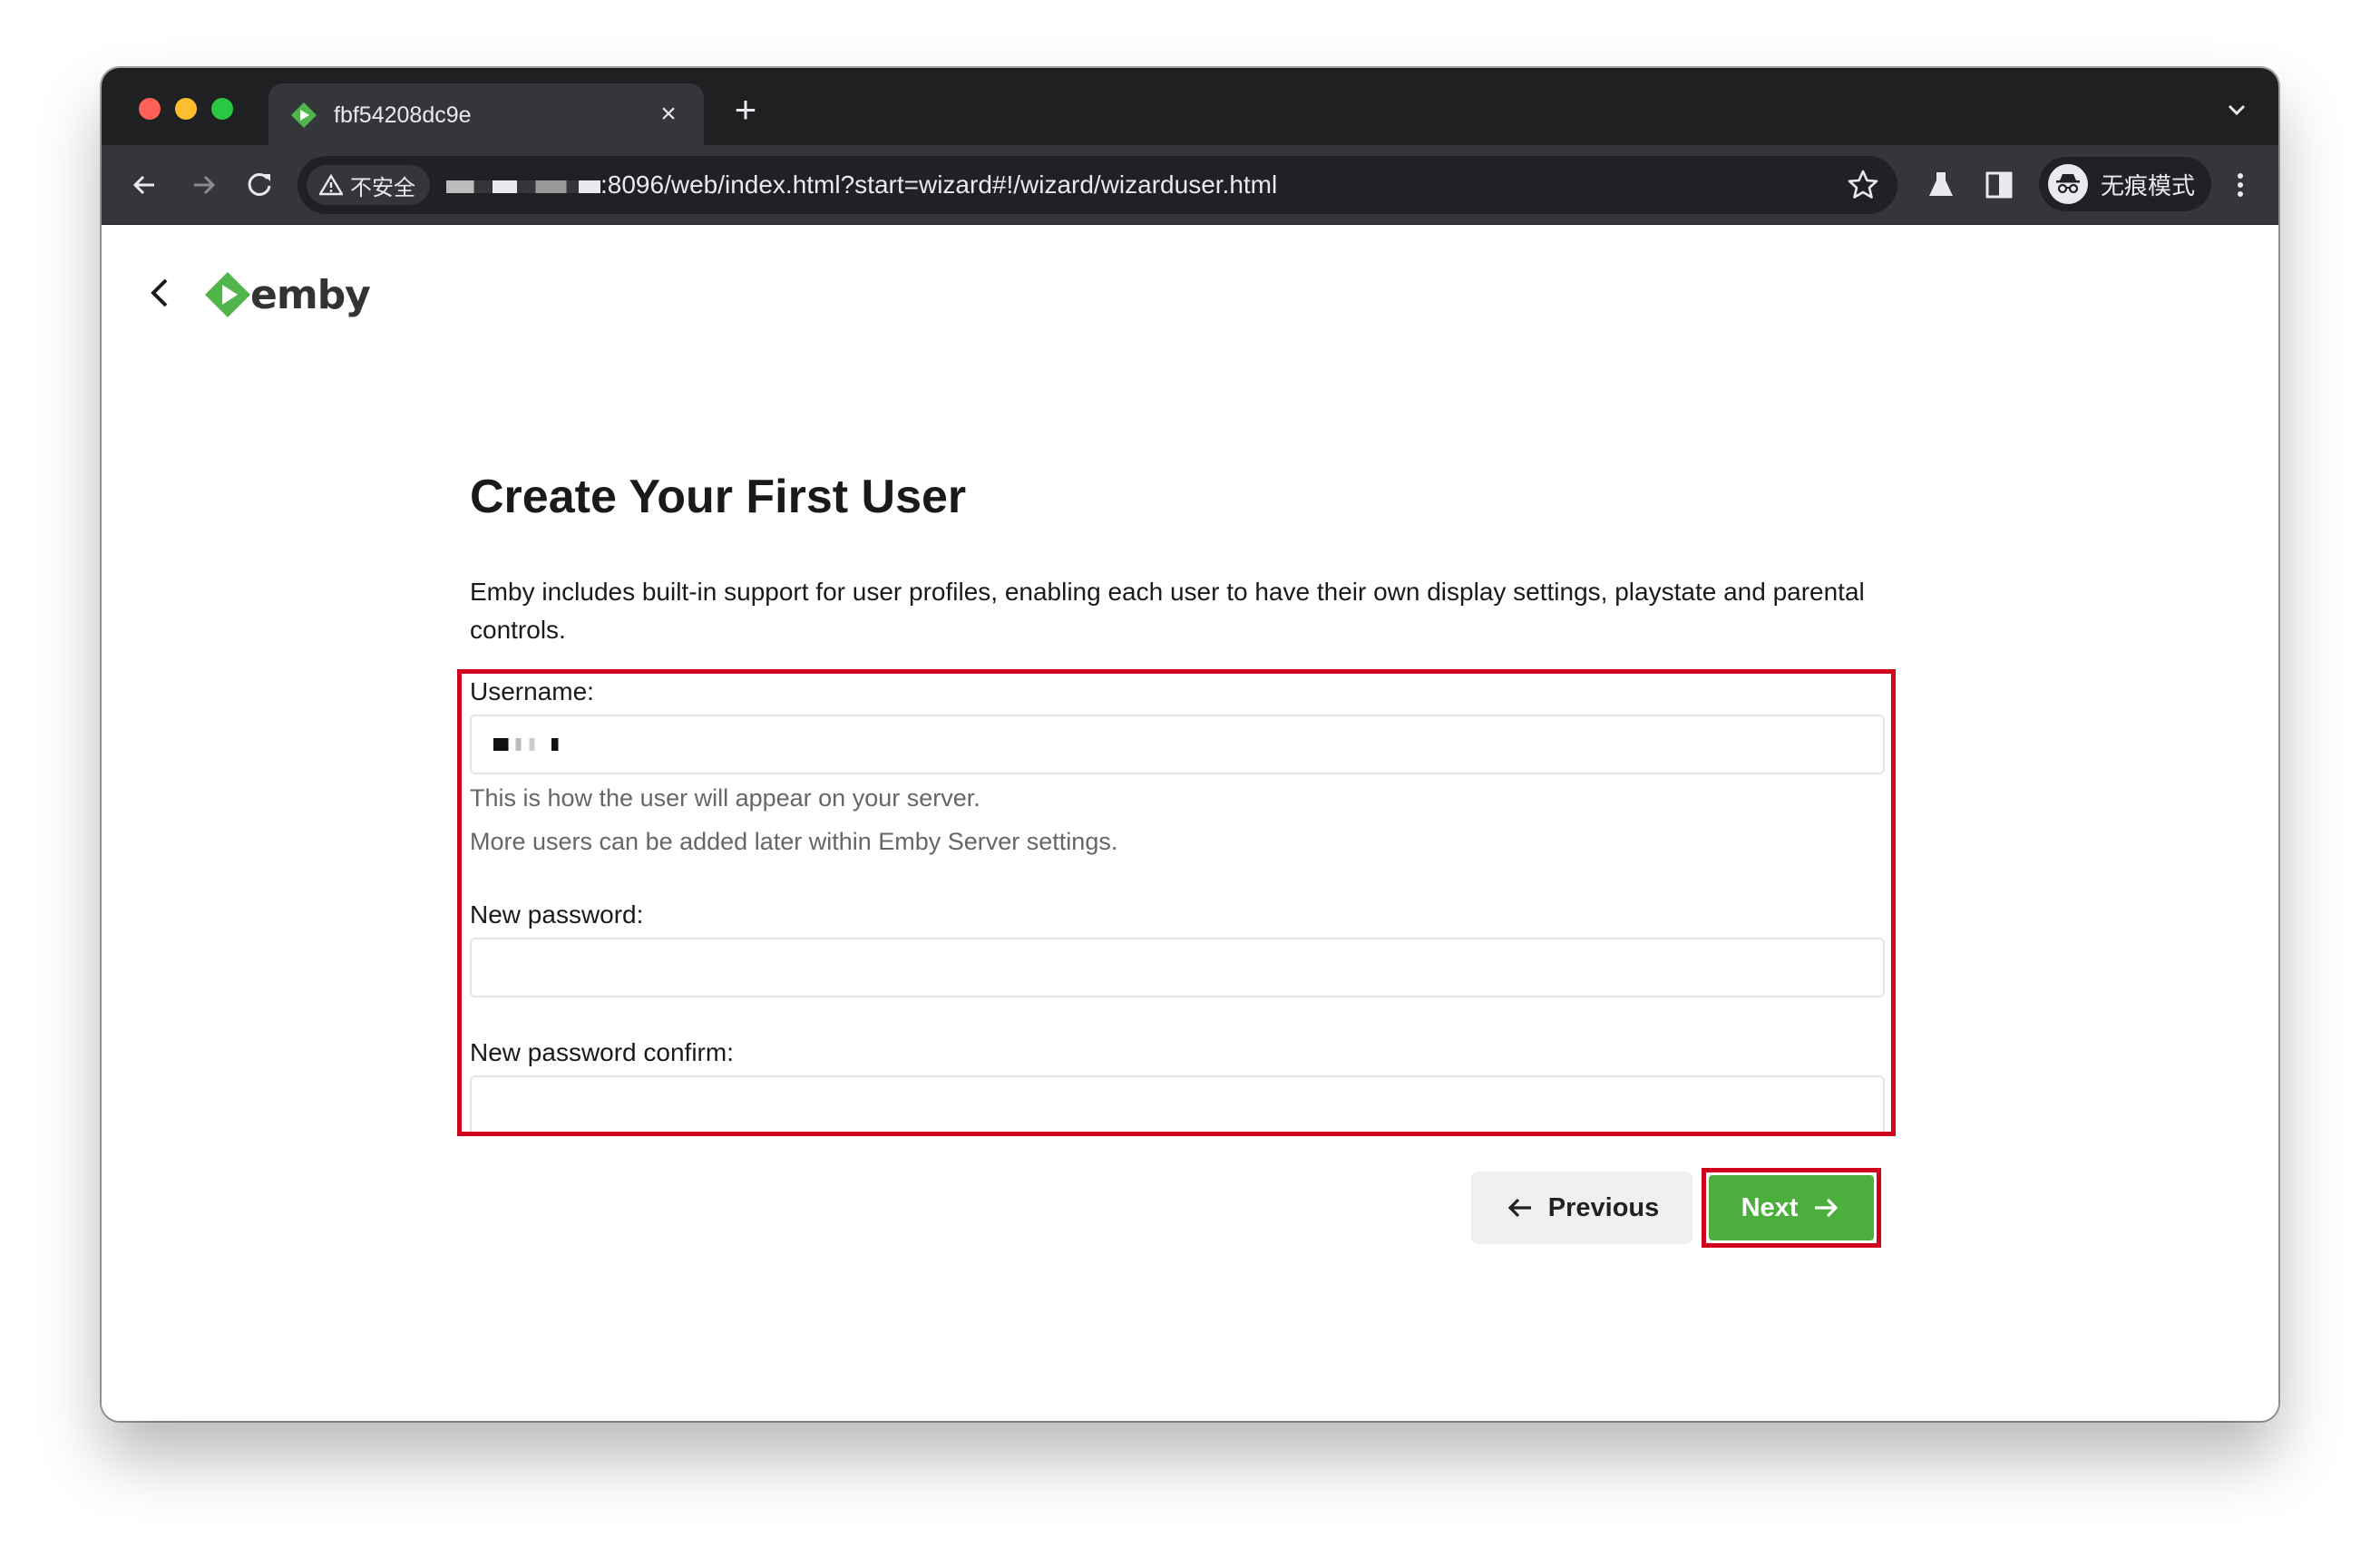  Describe the element at coordinates (310, 294) in the screenshot. I see `emby-logo-text: emby` at that location.